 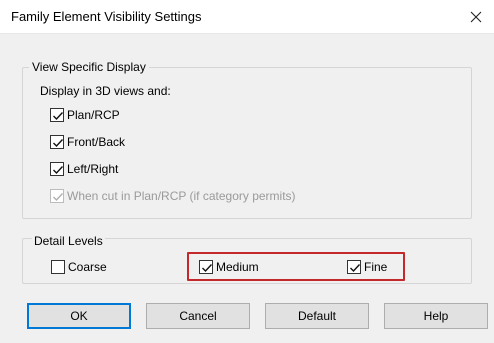 I want to click on medium-checkbox-row: Medium, so click(x=229, y=267).